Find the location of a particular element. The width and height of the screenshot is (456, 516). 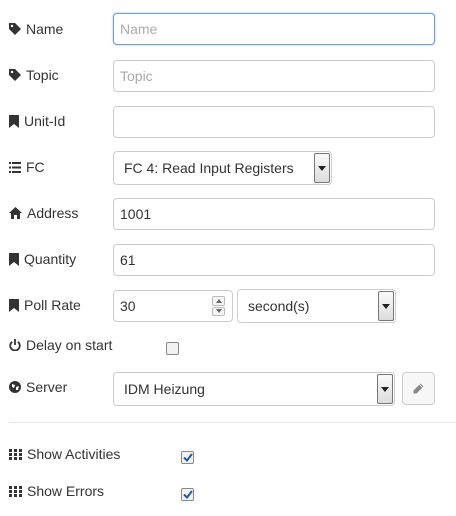

server-label-text: Server is located at coordinates (47, 387).